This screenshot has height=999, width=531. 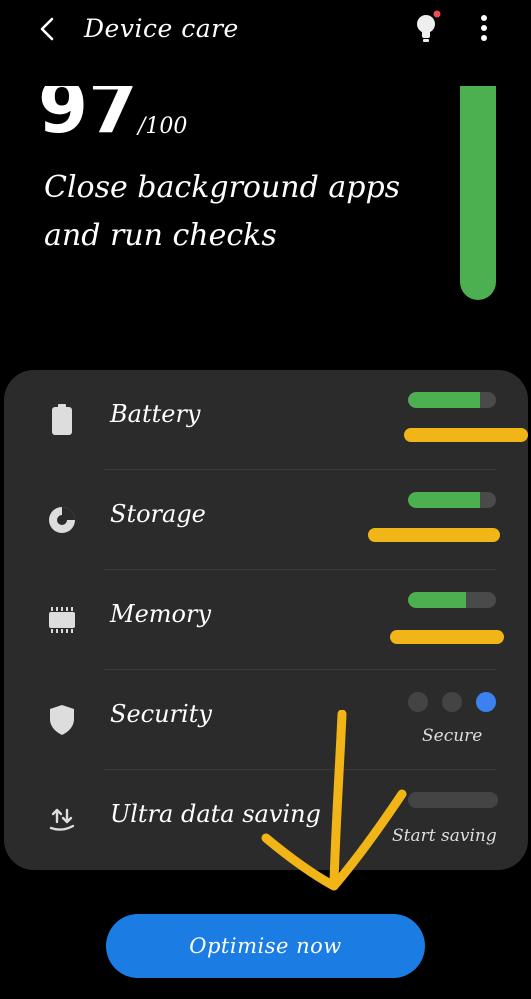 I want to click on data-saving-icon, so click(x=62, y=819).